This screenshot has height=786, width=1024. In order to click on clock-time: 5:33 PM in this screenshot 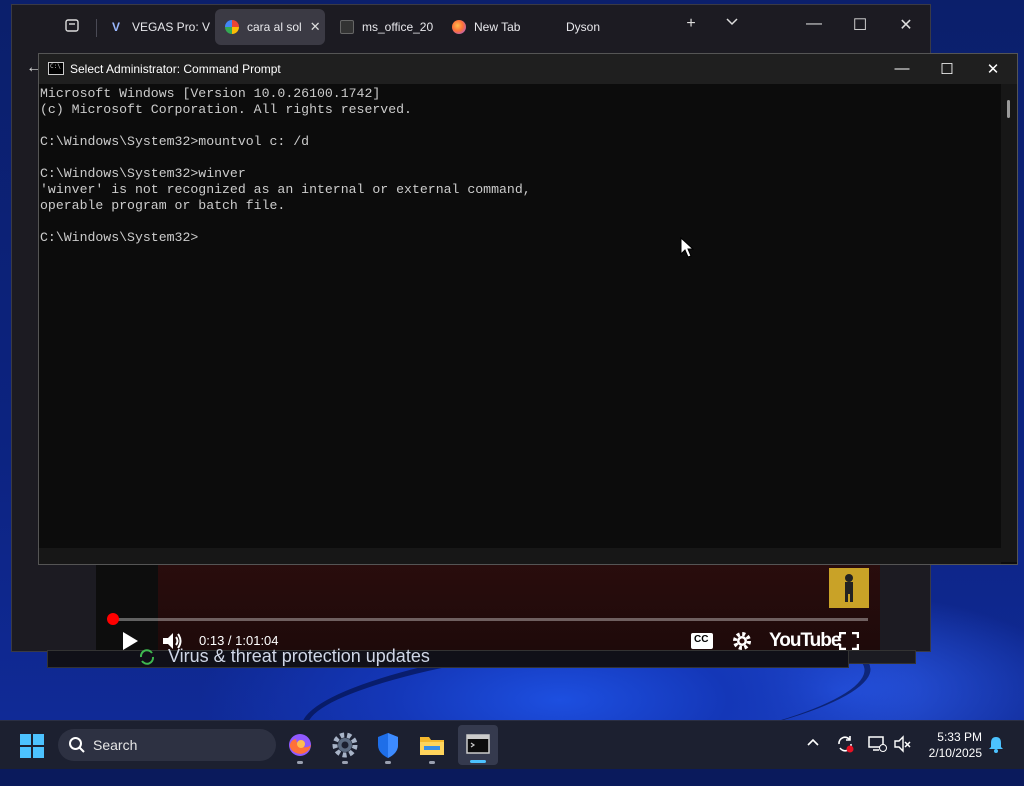, I will do `click(959, 737)`.